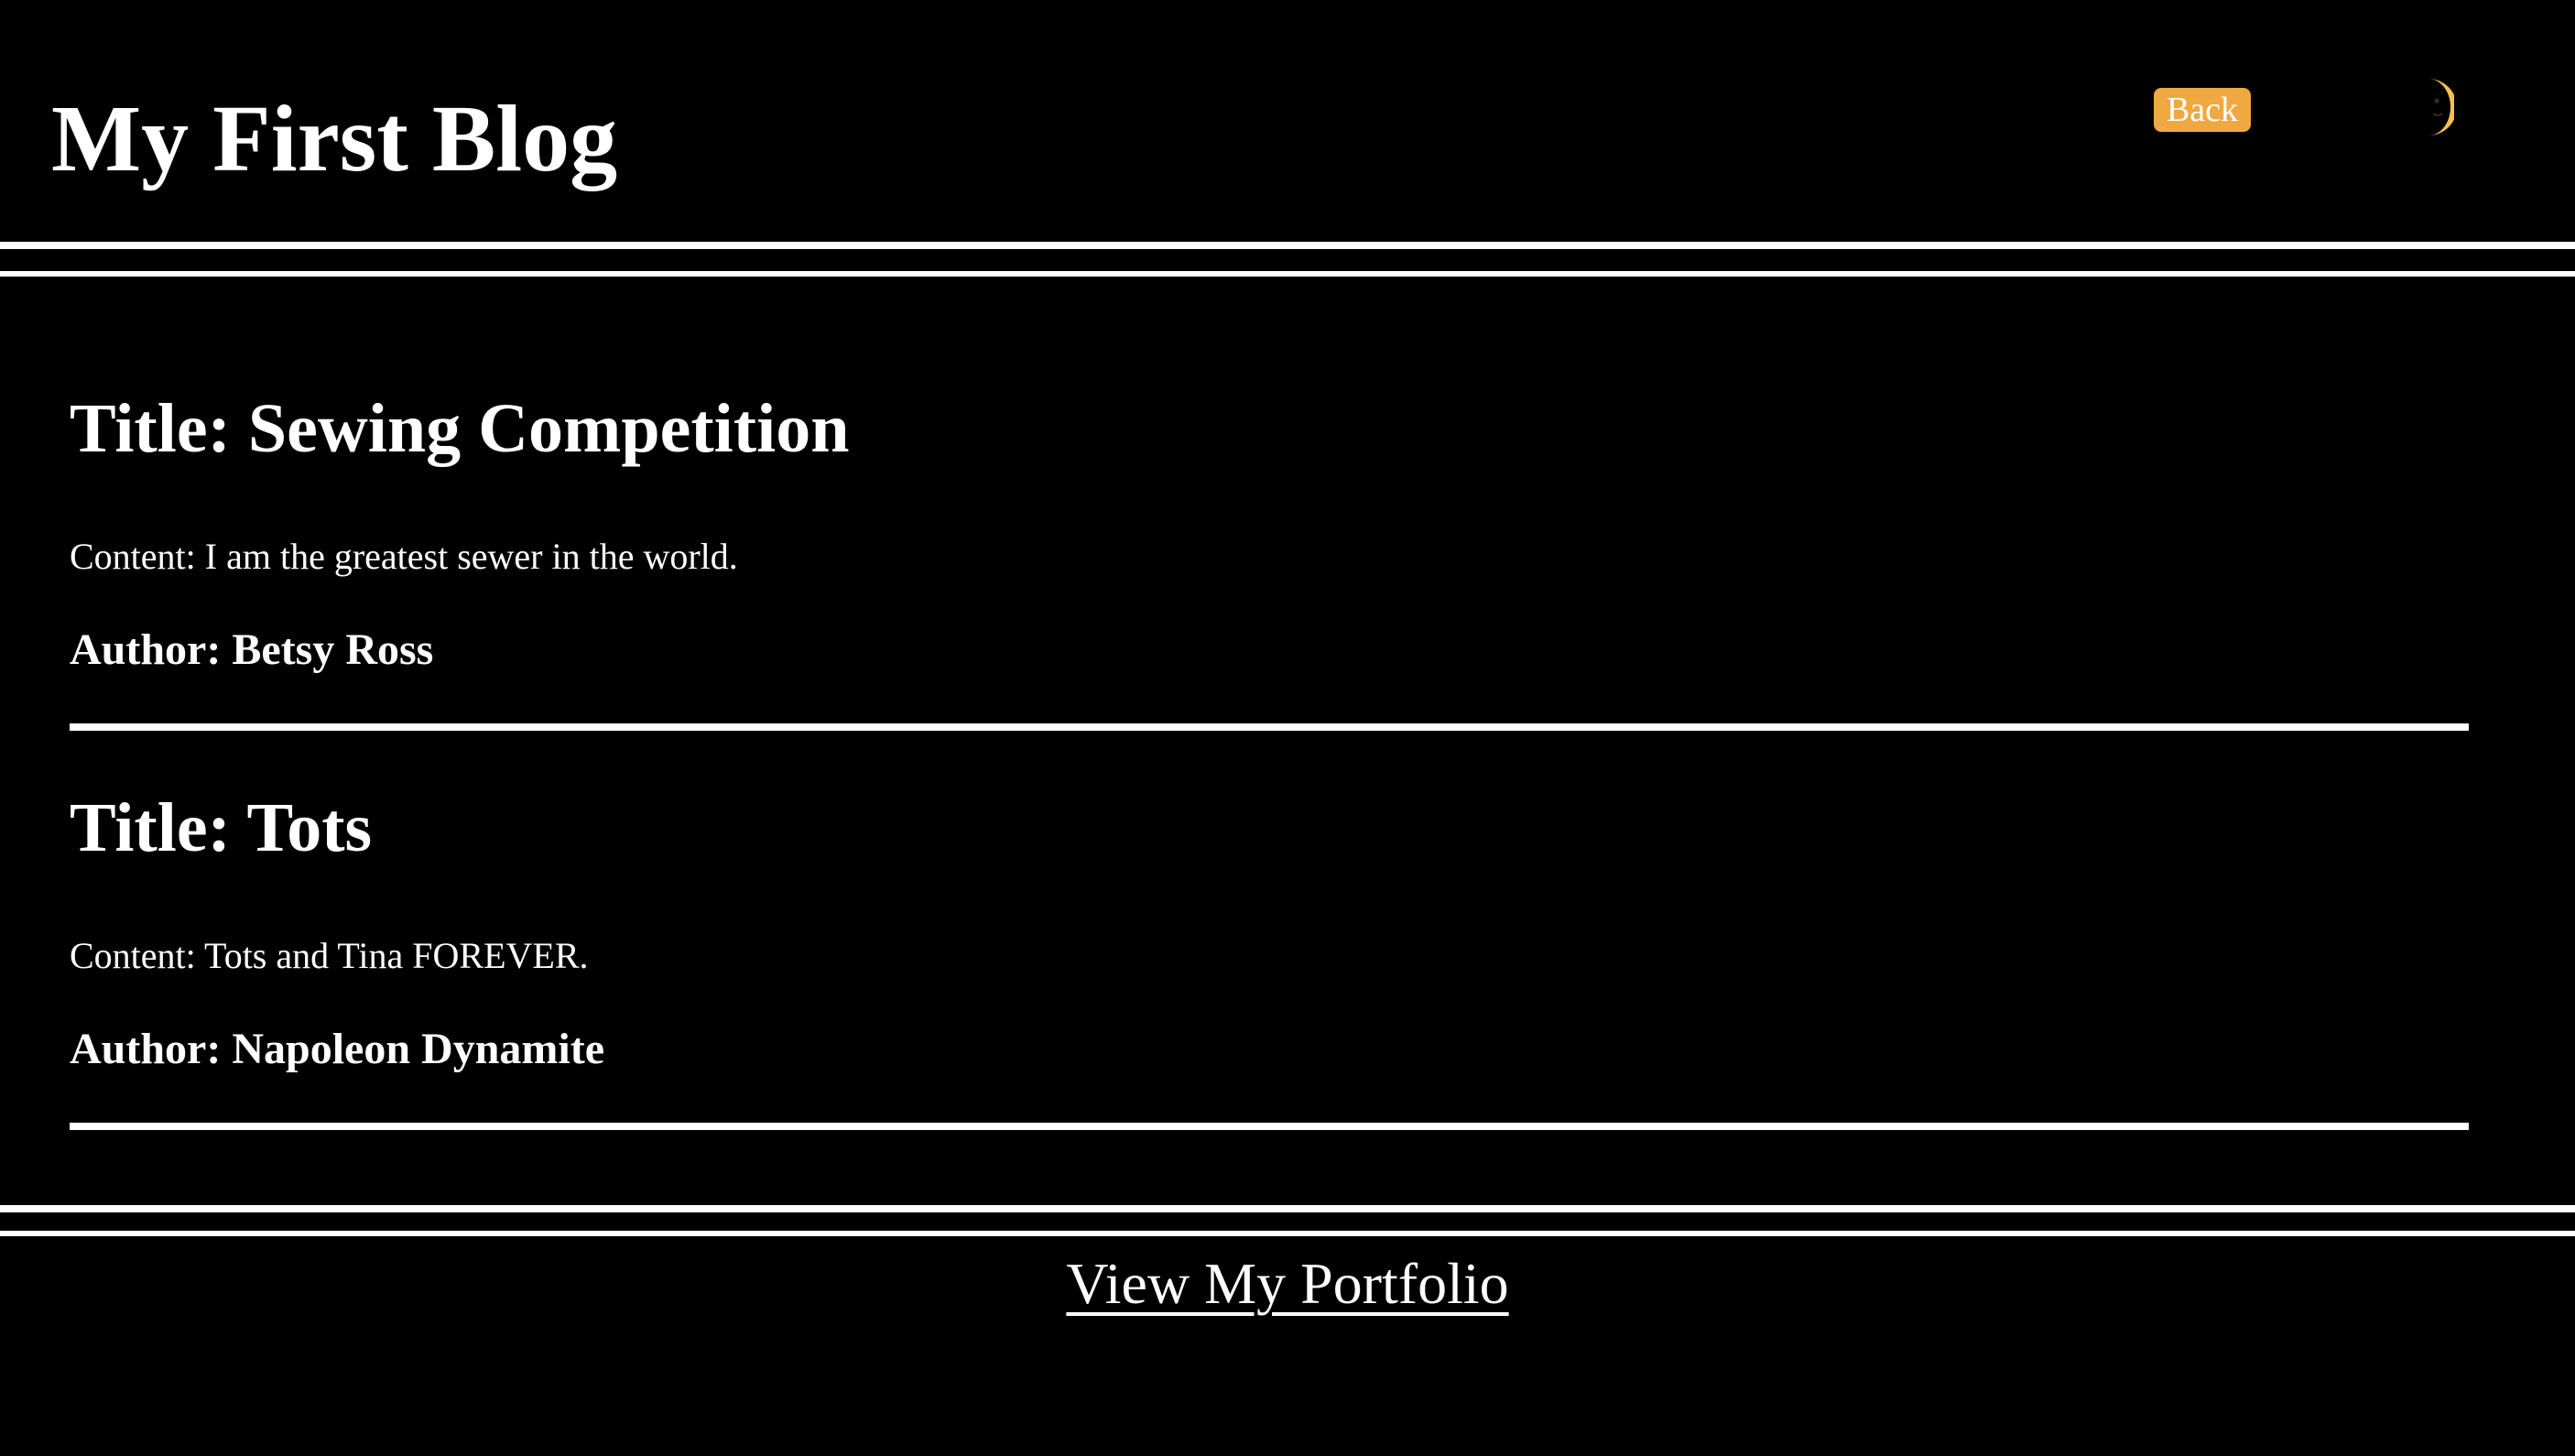 The height and width of the screenshot is (1456, 2575). Describe the element at coordinates (221, 827) in the screenshot. I see `post-title: Title: Tots` at that location.